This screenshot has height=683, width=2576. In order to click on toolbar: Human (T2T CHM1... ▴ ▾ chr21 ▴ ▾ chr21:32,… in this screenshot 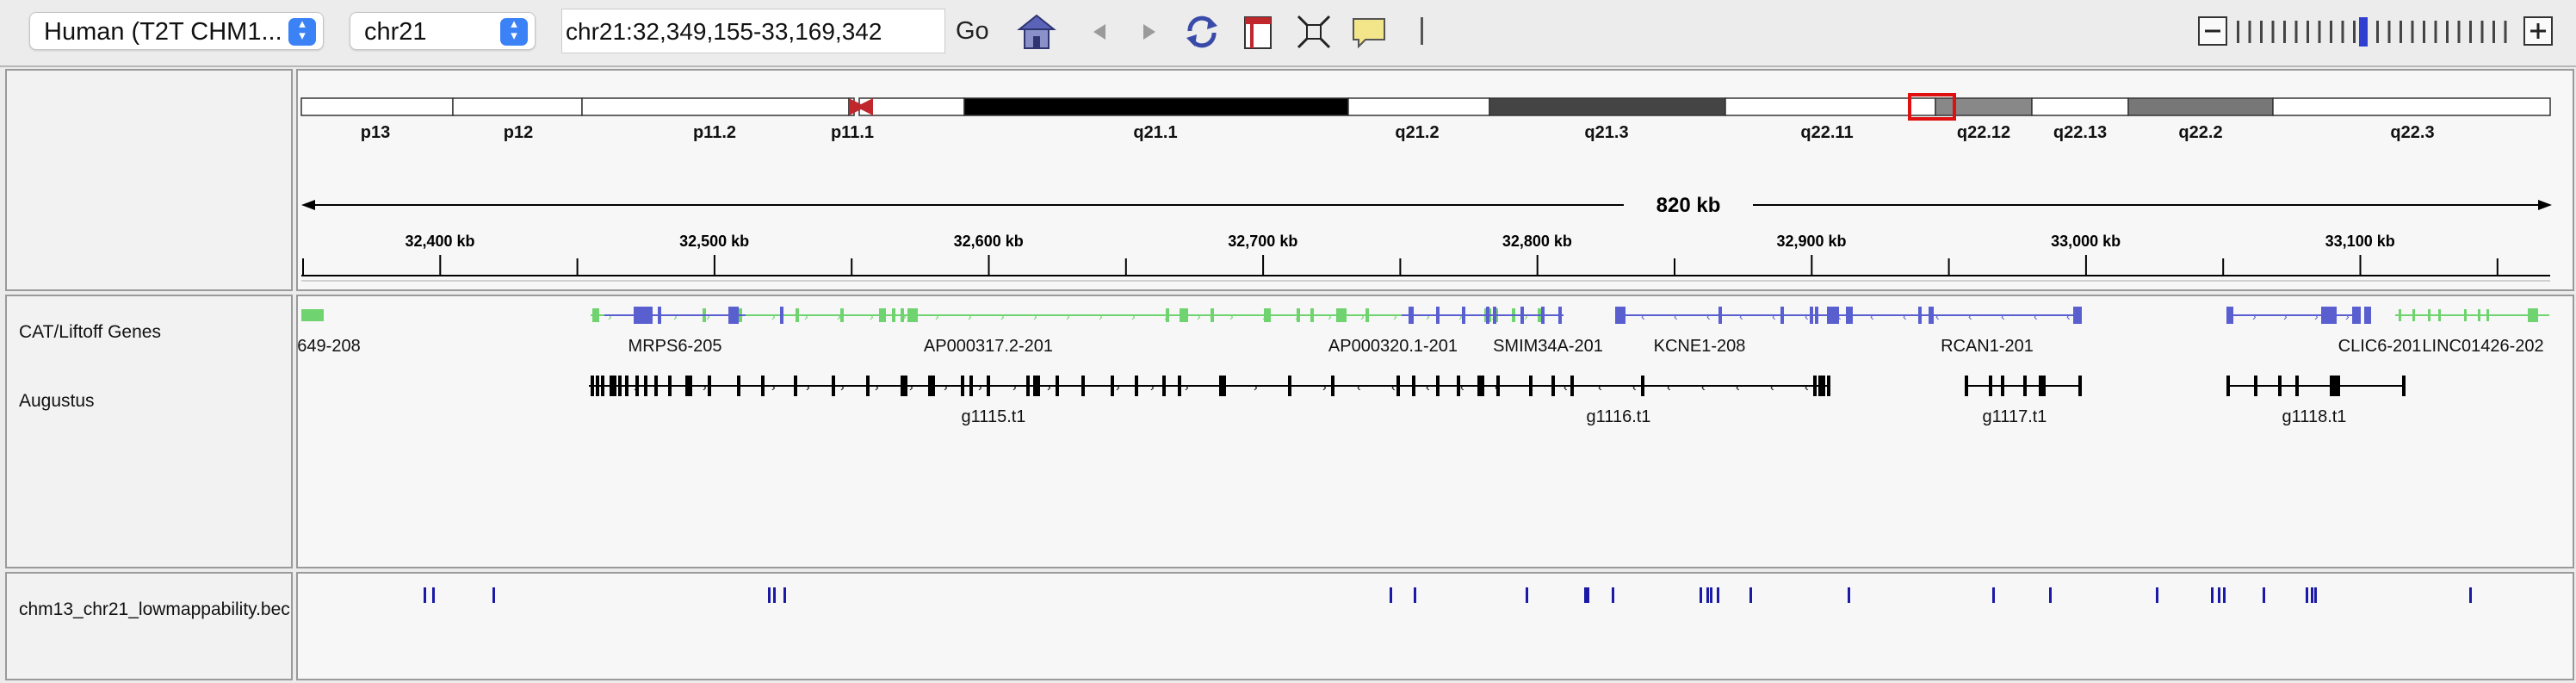, I will do `click(1288, 33)`.